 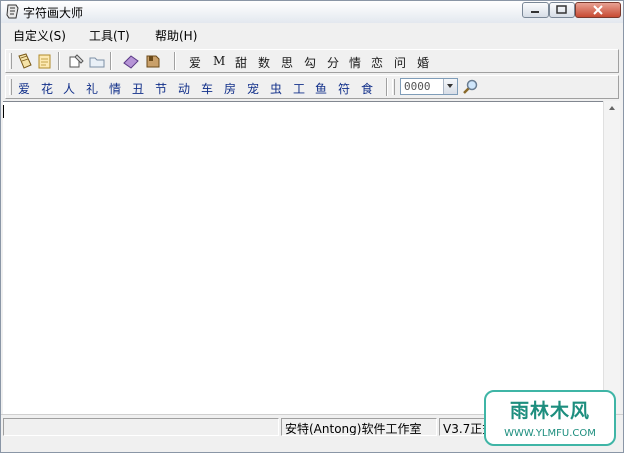 What do you see at coordinates (109, 35) in the screenshot?
I see `menu-tools: 工具(T)` at bounding box center [109, 35].